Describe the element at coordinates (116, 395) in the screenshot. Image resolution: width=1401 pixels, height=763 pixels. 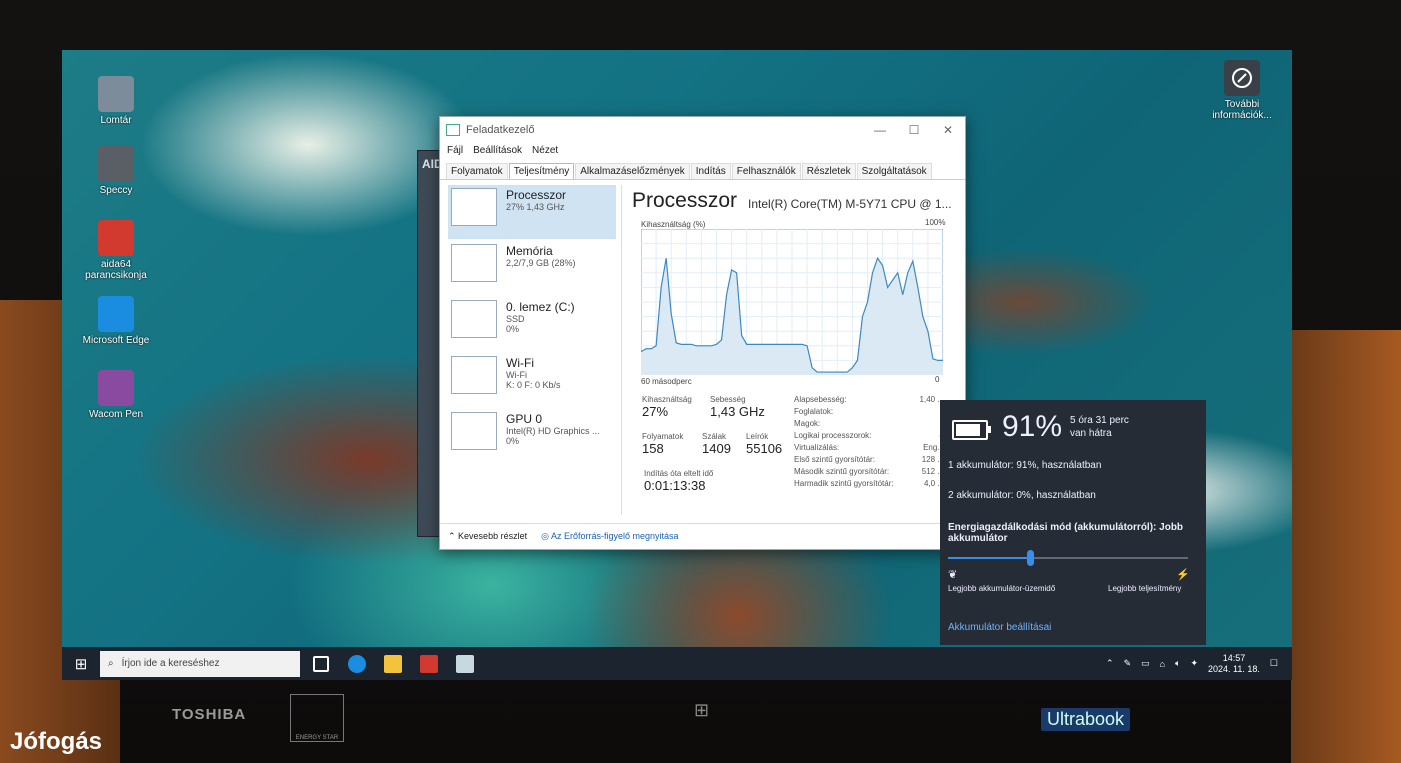
I see `desktop-shortcut: Wacom Pen` at that location.